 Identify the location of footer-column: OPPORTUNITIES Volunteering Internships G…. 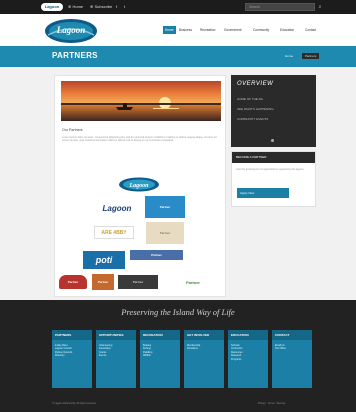
(116, 359).